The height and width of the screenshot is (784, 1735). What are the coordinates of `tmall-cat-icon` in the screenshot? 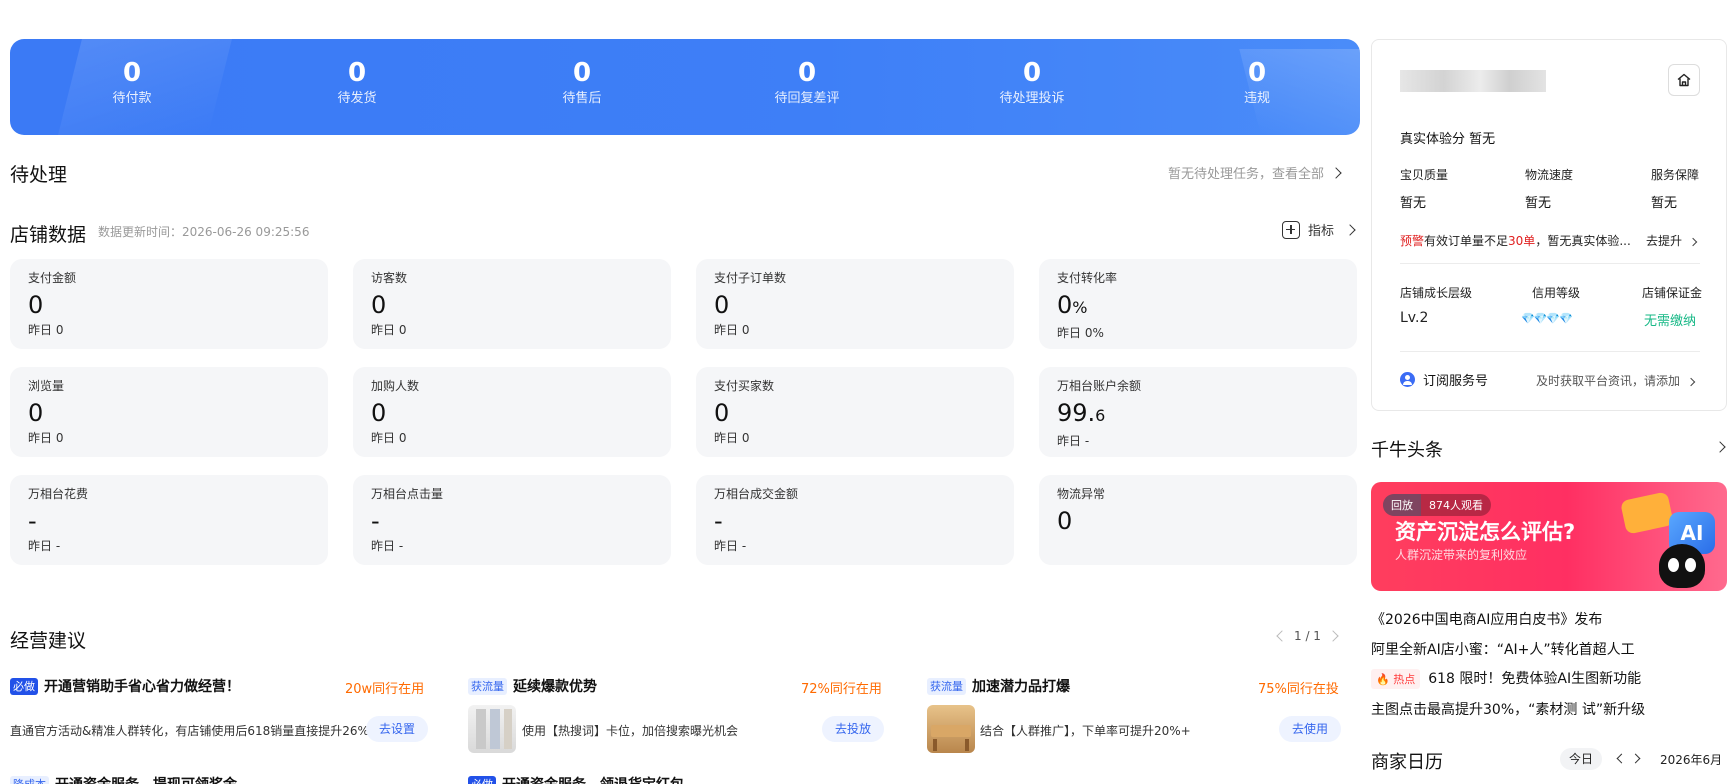 It's located at (1682, 566).